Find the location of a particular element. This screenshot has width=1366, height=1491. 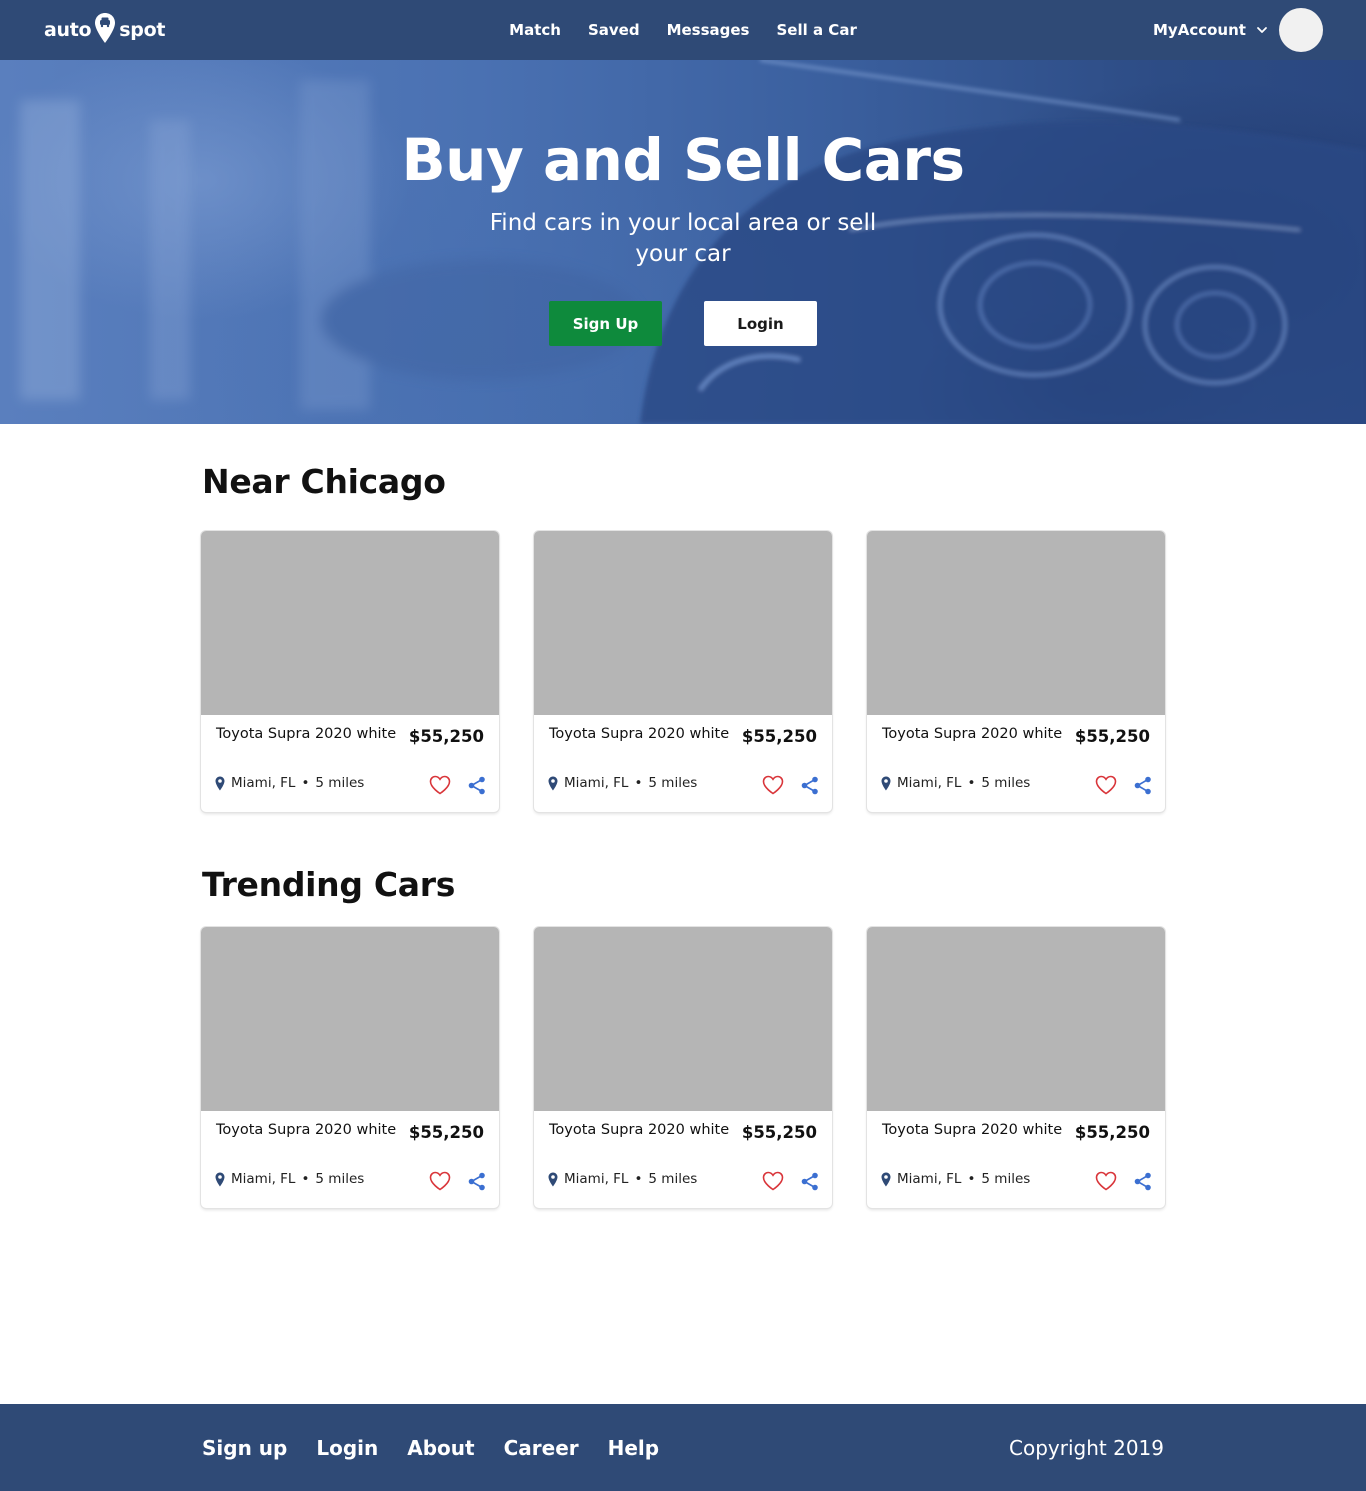

section-title-near-chicago: Near Chicago is located at coordinates (324, 481).